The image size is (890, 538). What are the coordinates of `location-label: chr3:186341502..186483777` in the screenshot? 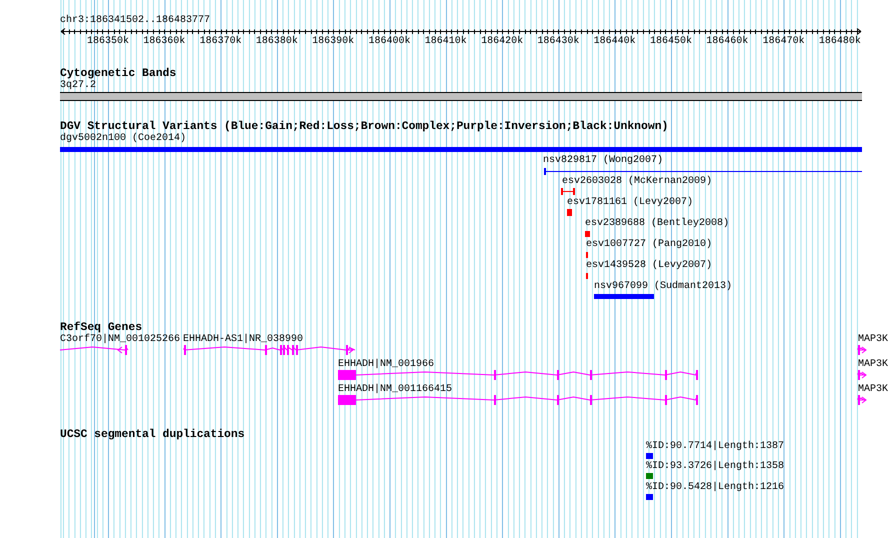 It's located at (135, 21).